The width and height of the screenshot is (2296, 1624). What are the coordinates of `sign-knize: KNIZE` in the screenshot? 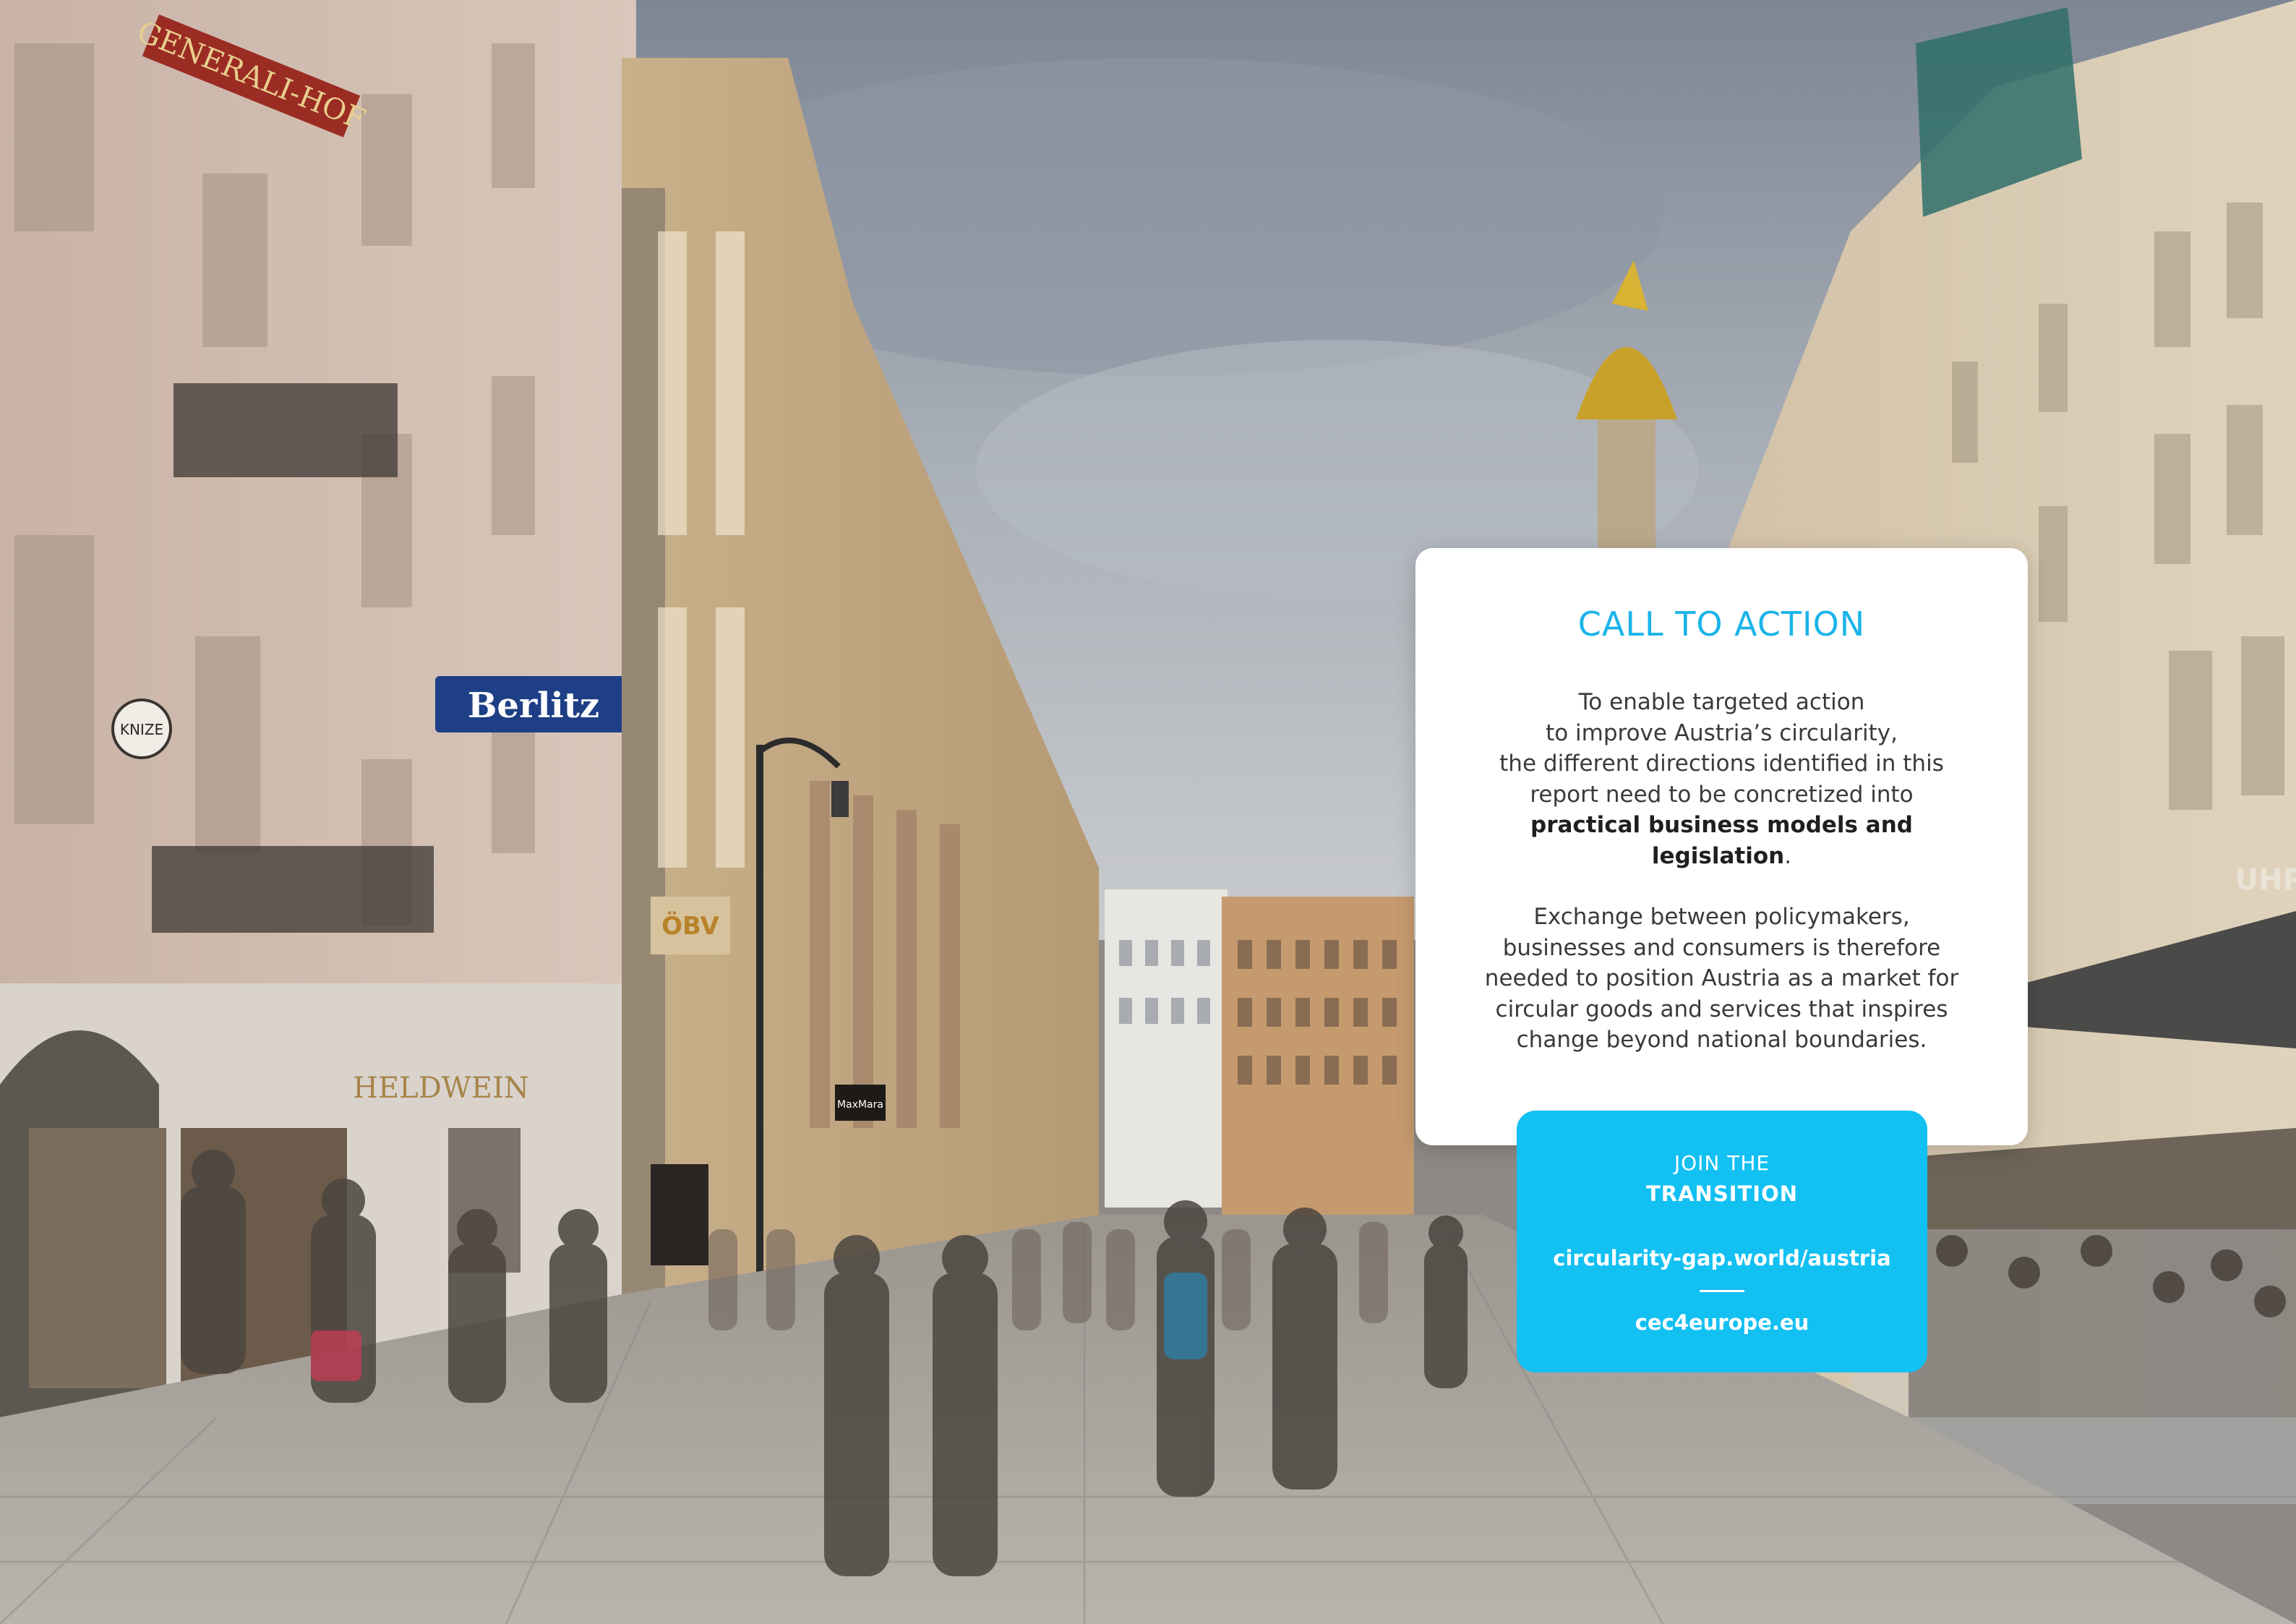 It's located at (141, 729).